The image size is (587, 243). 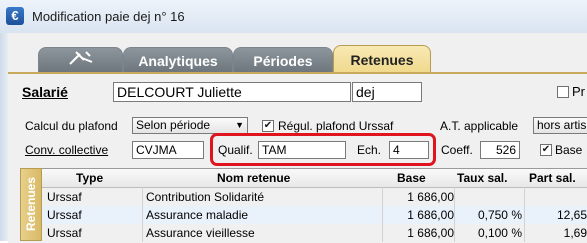 What do you see at coordinates (178, 60) in the screenshot?
I see `tab-analytiques: Analytiques` at bounding box center [178, 60].